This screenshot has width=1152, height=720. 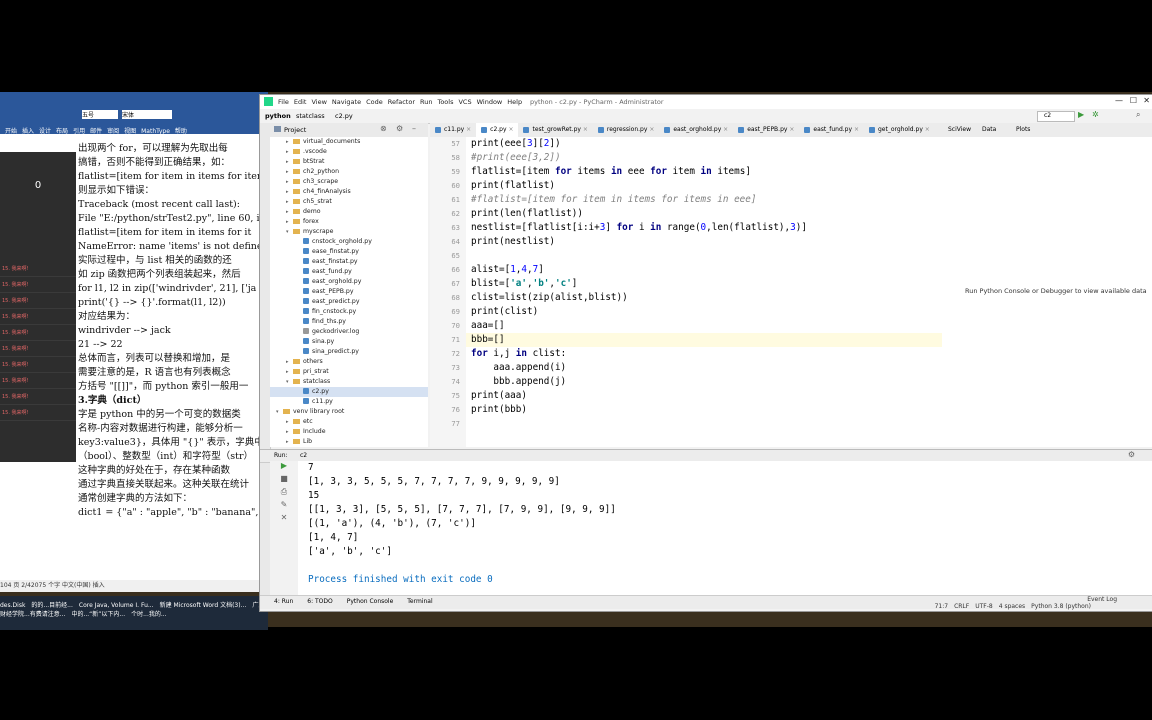 What do you see at coordinates (155, 131) in the screenshot?
I see `word-tab: MathType` at bounding box center [155, 131].